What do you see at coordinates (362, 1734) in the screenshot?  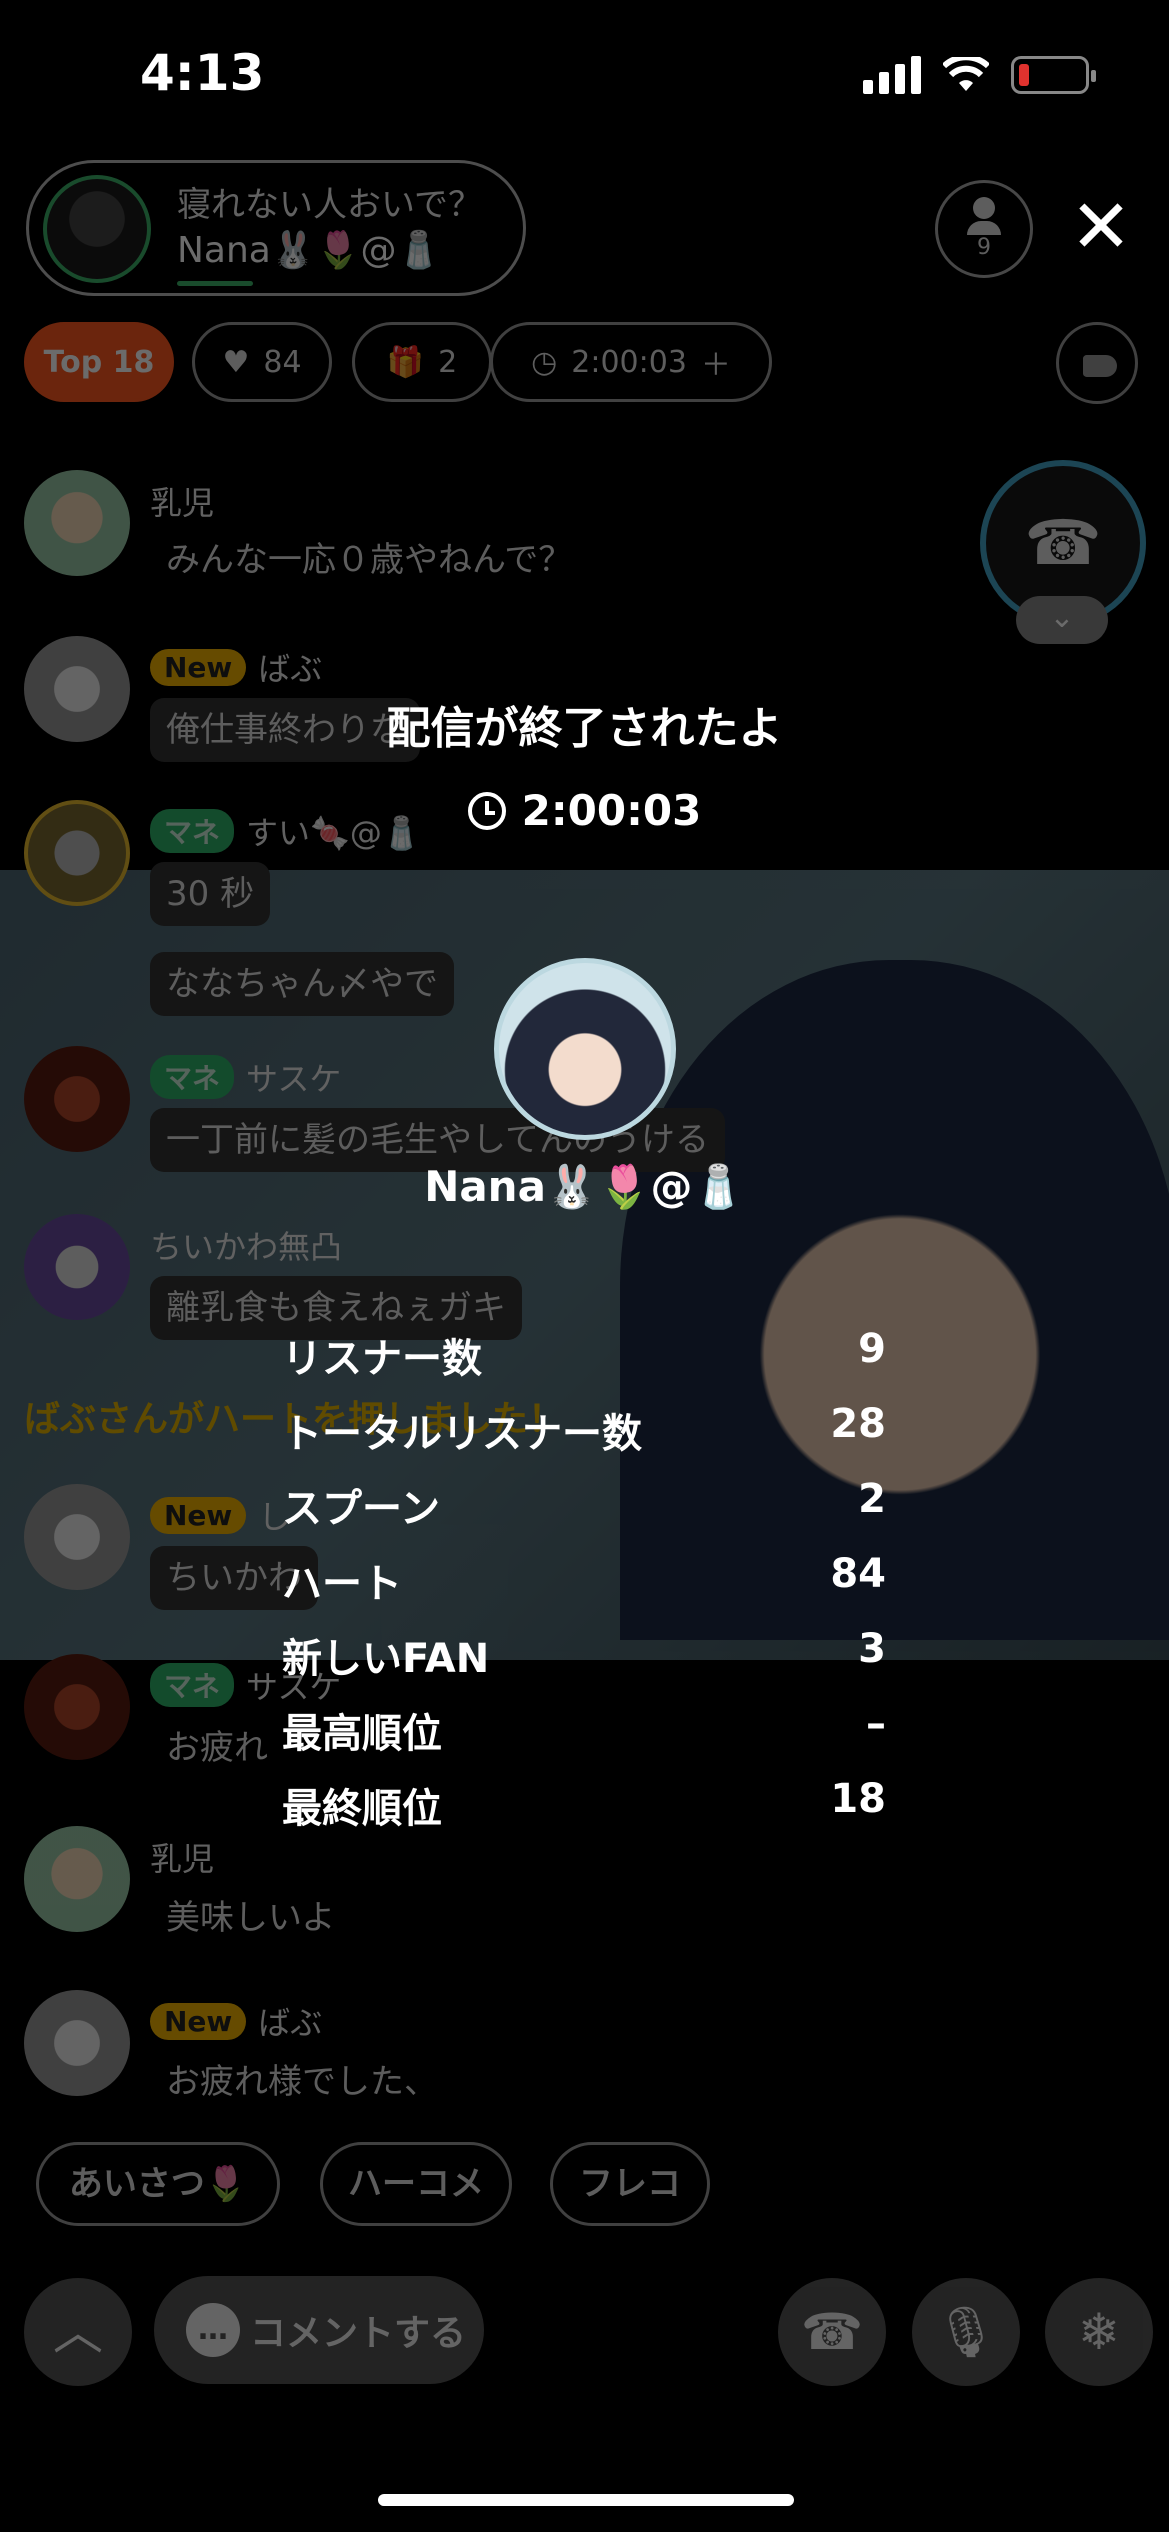 I see `stat-label: 最高順位` at bounding box center [362, 1734].